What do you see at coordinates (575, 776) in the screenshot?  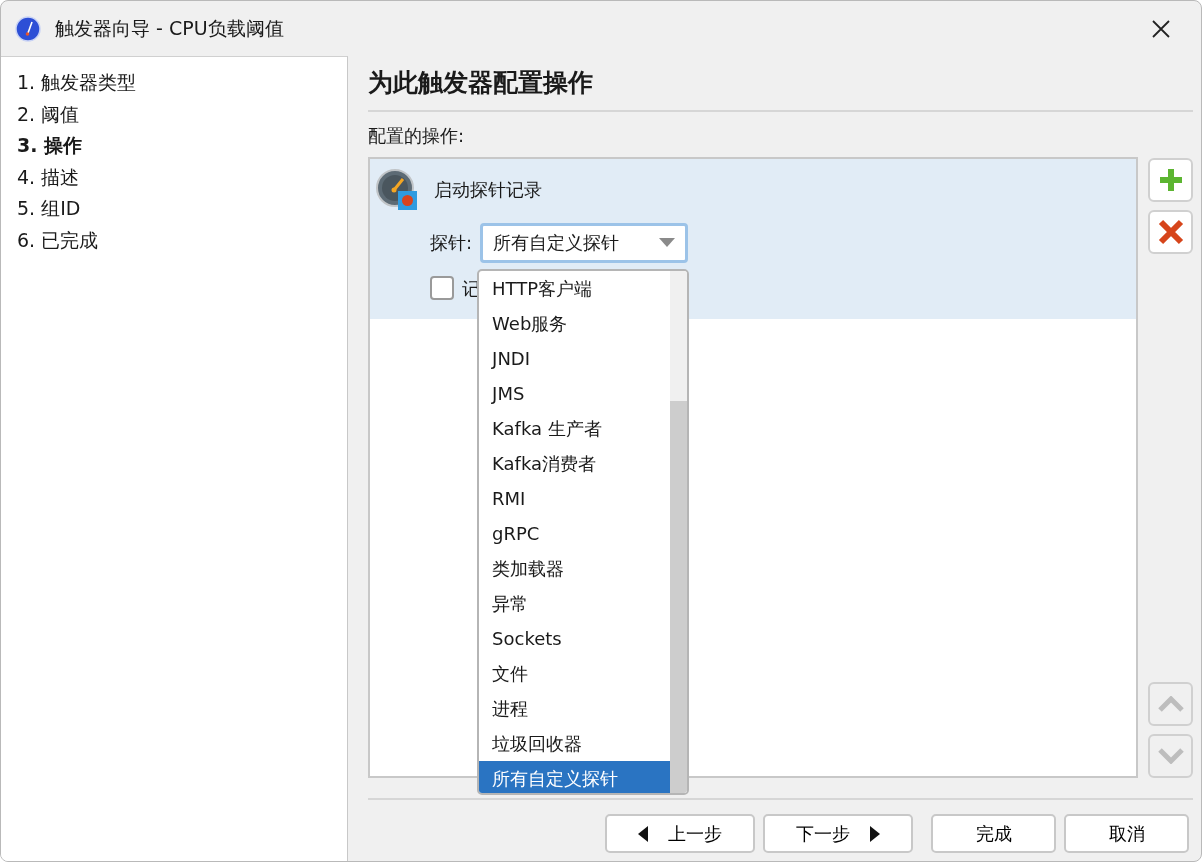 I see `dropdown-option: 所有自定义探针` at bounding box center [575, 776].